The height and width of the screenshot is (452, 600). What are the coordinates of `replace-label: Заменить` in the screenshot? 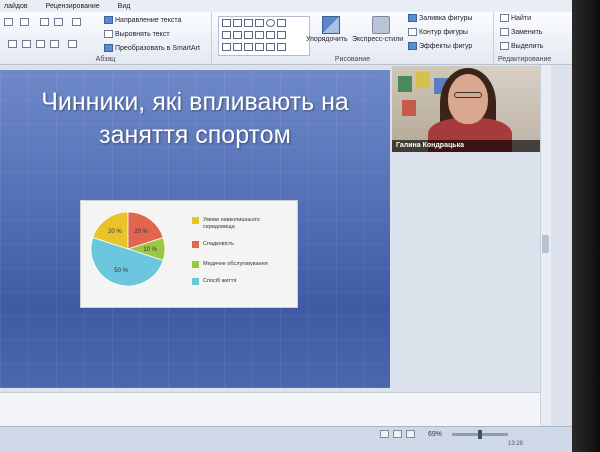 It's located at (527, 32).